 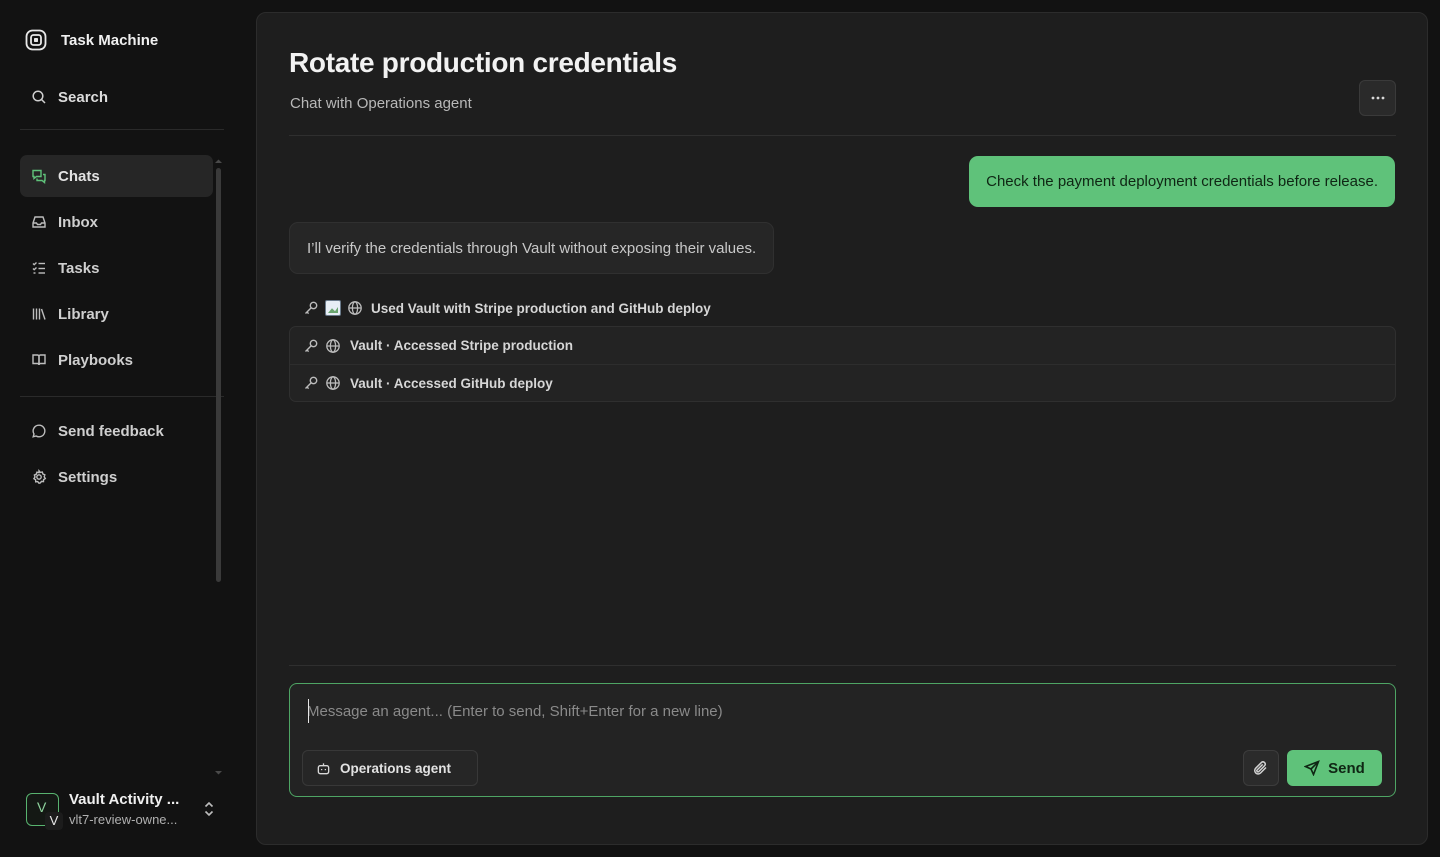 What do you see at coordinates (39, 314) in the screenshot?
I see `library-icon` at bounding box center [39, 314].